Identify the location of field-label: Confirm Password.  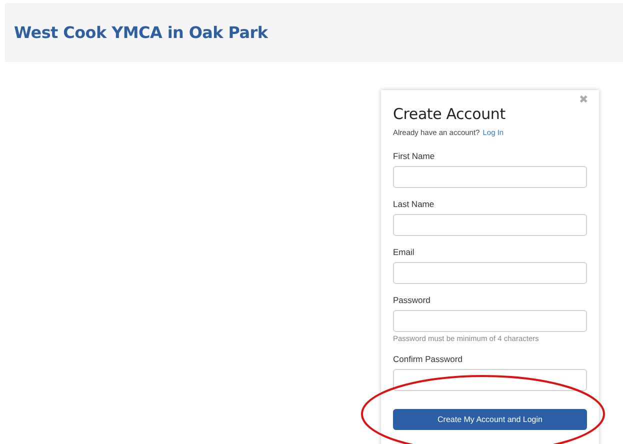
(428, 359).